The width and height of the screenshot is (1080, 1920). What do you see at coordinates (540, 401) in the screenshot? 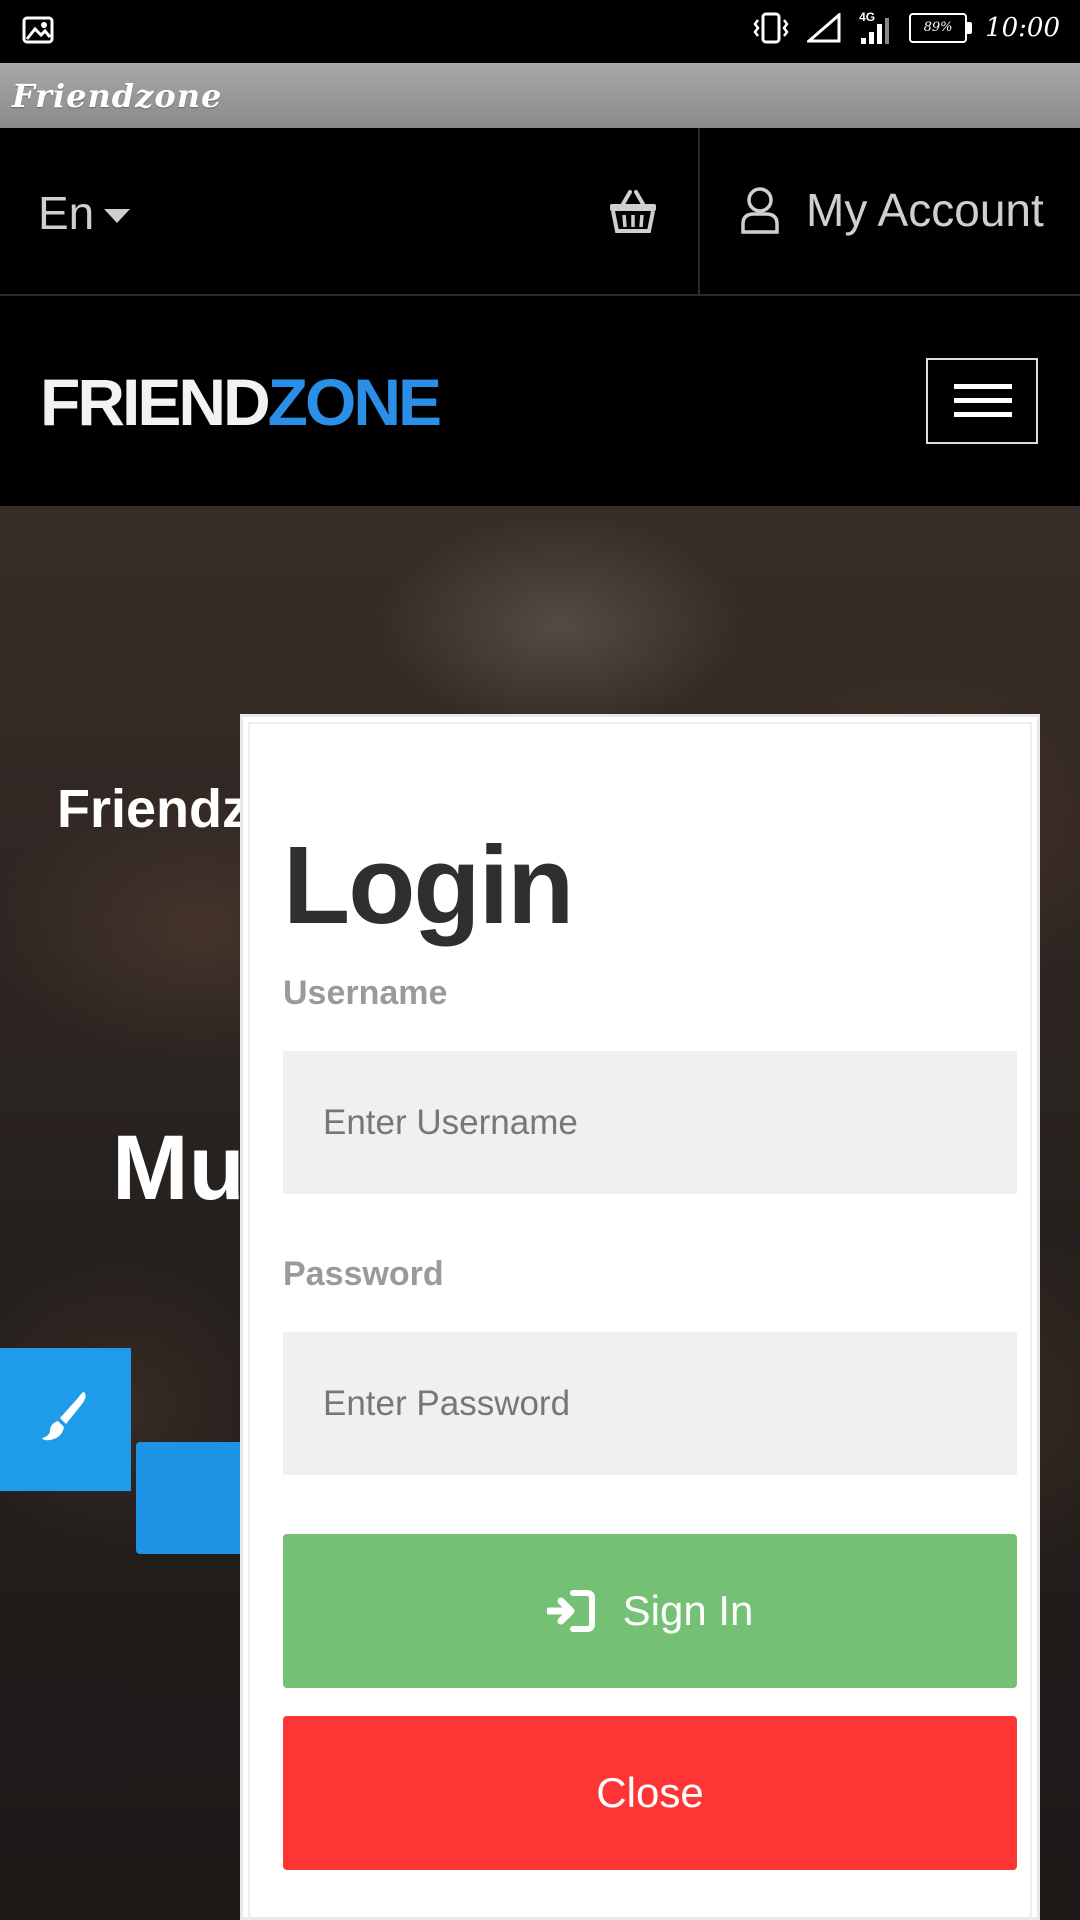
I see `site-header: FRIENDZONE` at bounding box center [540, 401].